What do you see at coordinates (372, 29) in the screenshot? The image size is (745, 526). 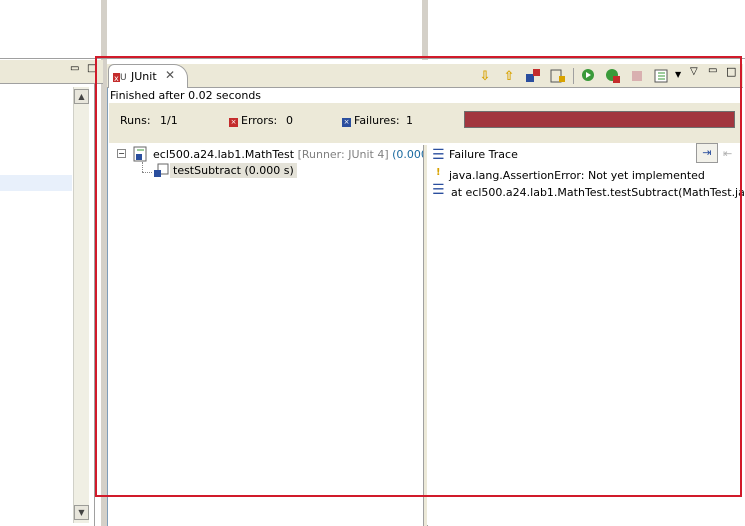 I see `editor-area-top` at bounding box center [372, 29].